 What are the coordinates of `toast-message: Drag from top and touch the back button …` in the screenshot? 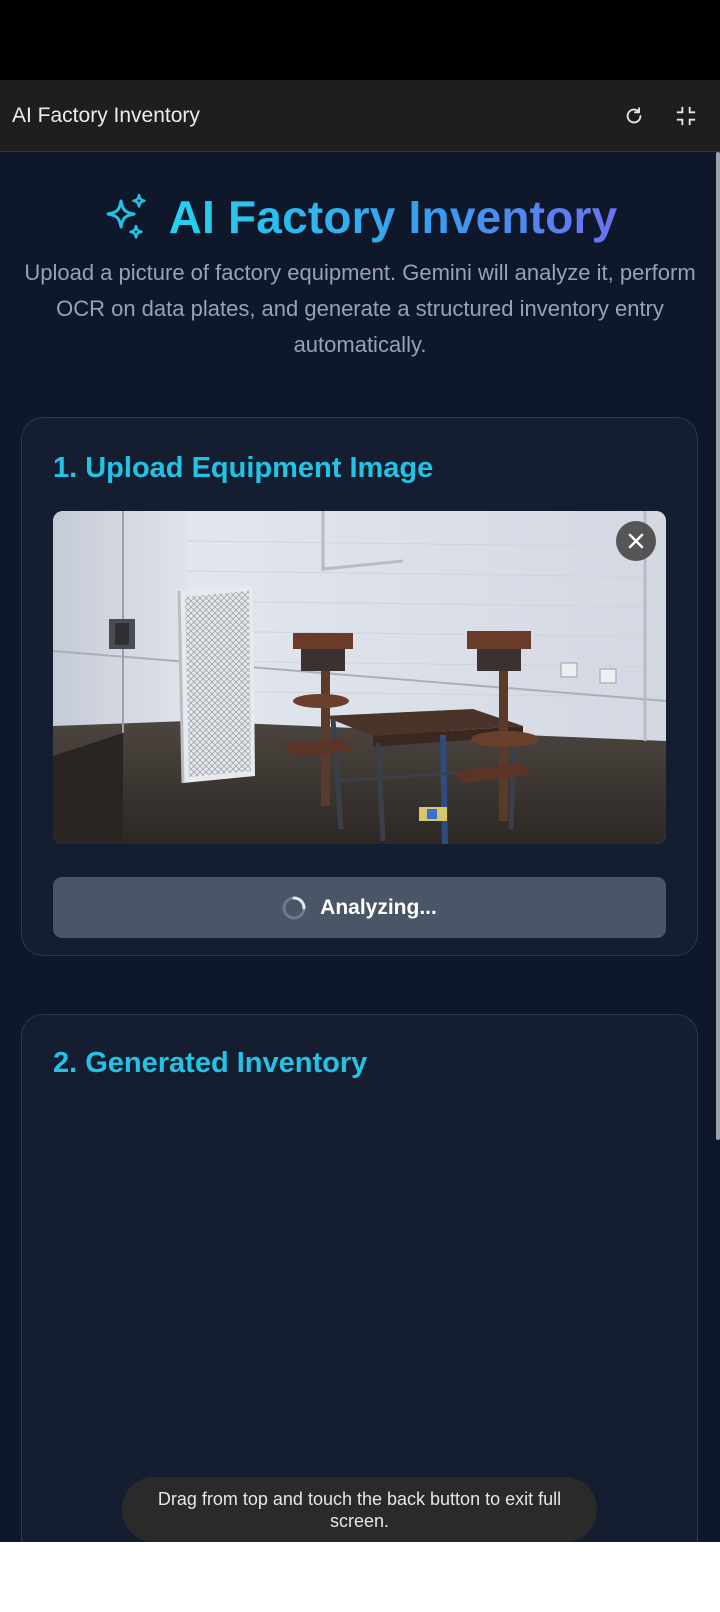 It's located at (359, 1509).